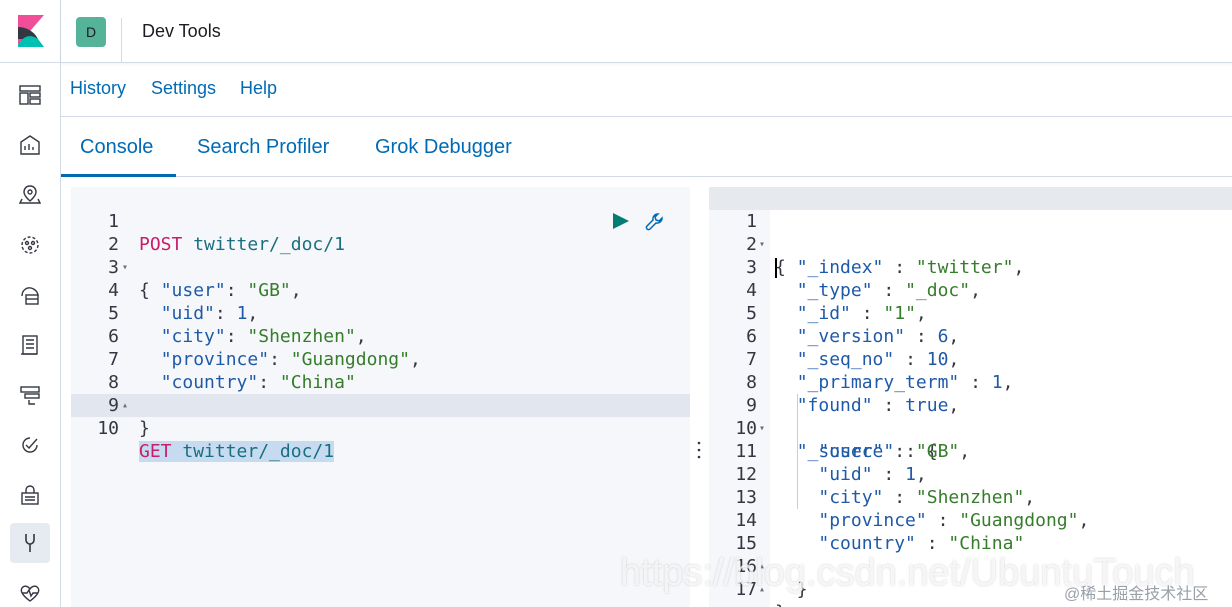 The width and height of the screenshot is (1232, 607). Describe the element at coordinates (258, 88) in the screenshot. I see `help-link: Help` at that location.